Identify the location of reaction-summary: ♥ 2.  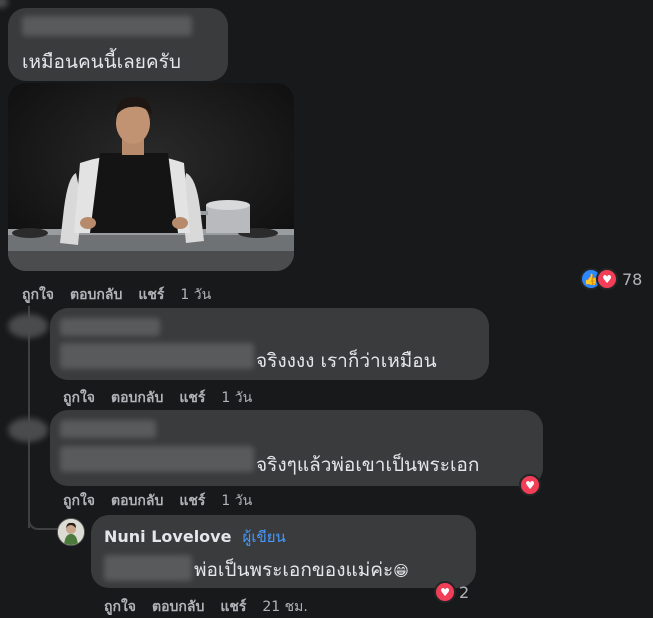
(451, 592).